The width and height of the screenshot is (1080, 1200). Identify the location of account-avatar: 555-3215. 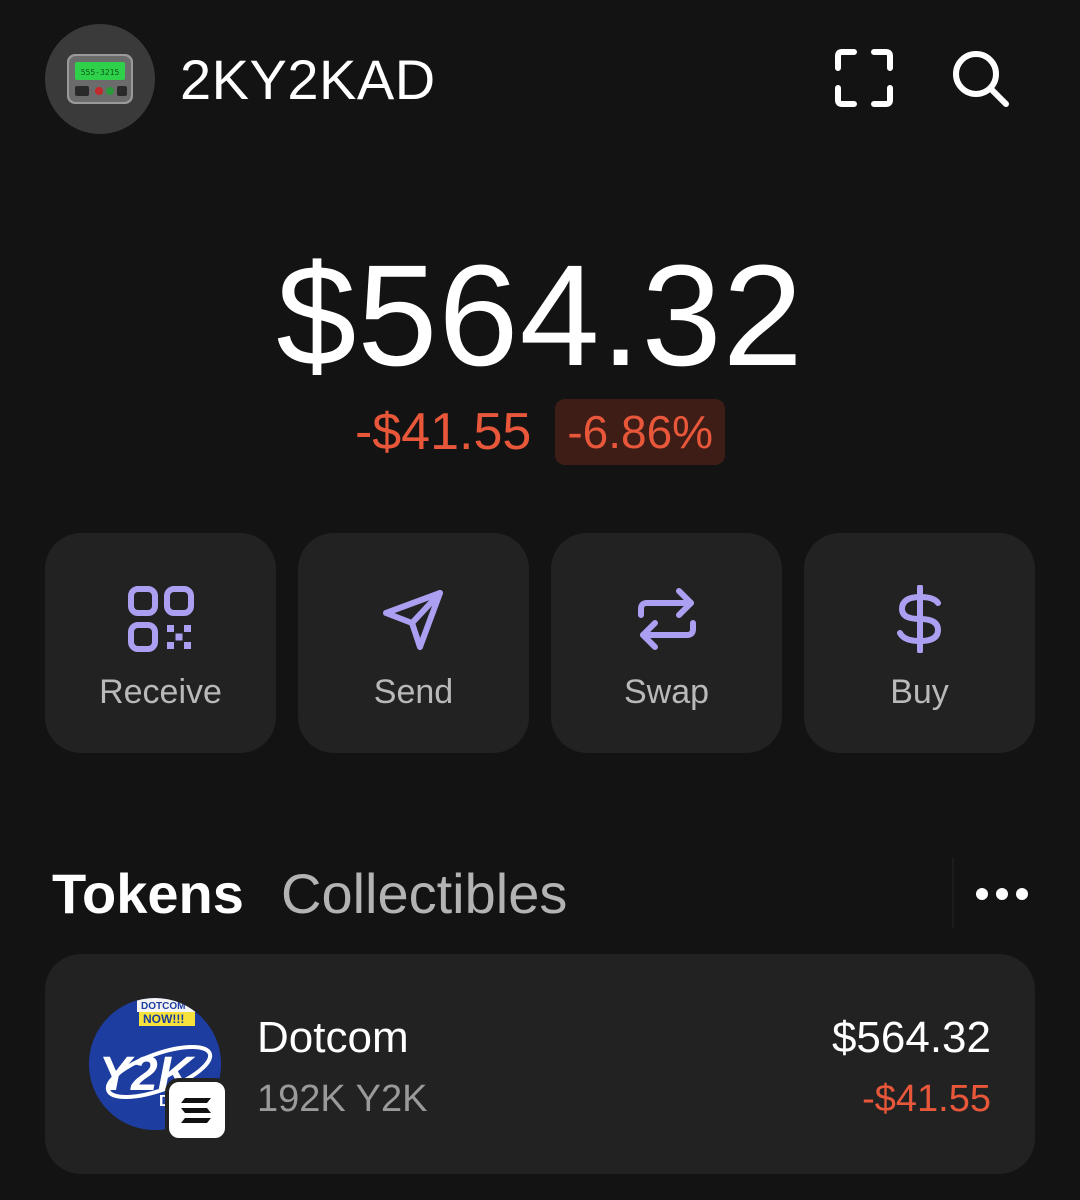
(100, 79).